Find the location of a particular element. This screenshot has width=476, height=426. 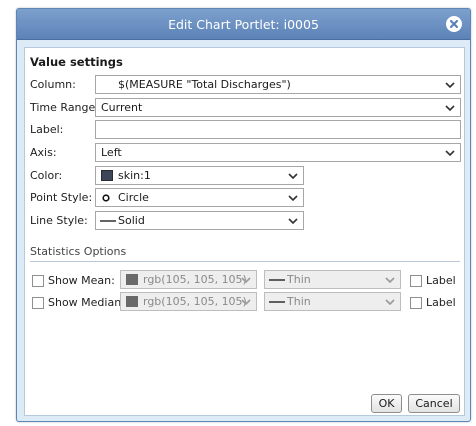

mean-color-value: rgb(105, 105, 105) is located at coordinates (195, 279).